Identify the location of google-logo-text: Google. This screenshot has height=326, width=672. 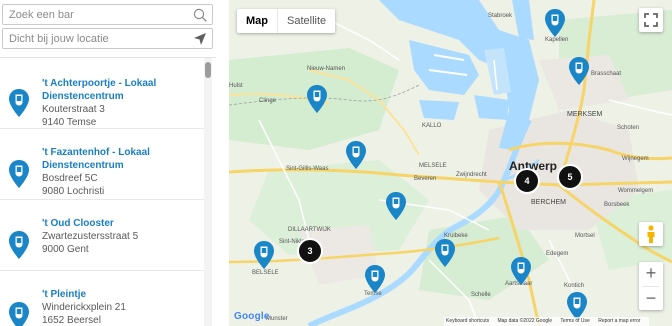
(252, 316).